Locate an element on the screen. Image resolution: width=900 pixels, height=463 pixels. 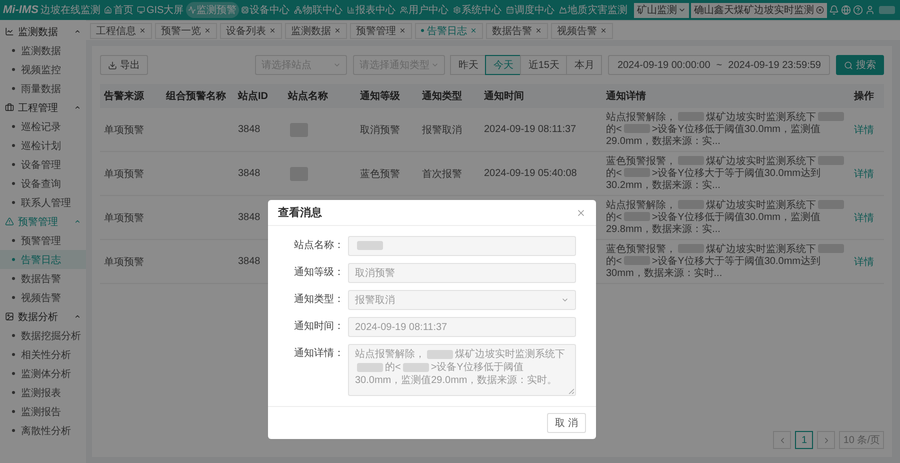
input-field: 2024-09-19 08:11:37 is located at coordinates (462, 327).